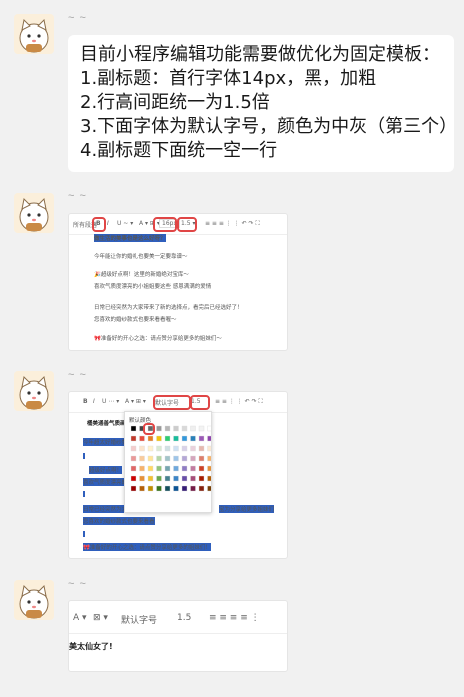 The width and height of the screenshot is (464, 697). I want to click on color-palette-grid, so click(168, 469).